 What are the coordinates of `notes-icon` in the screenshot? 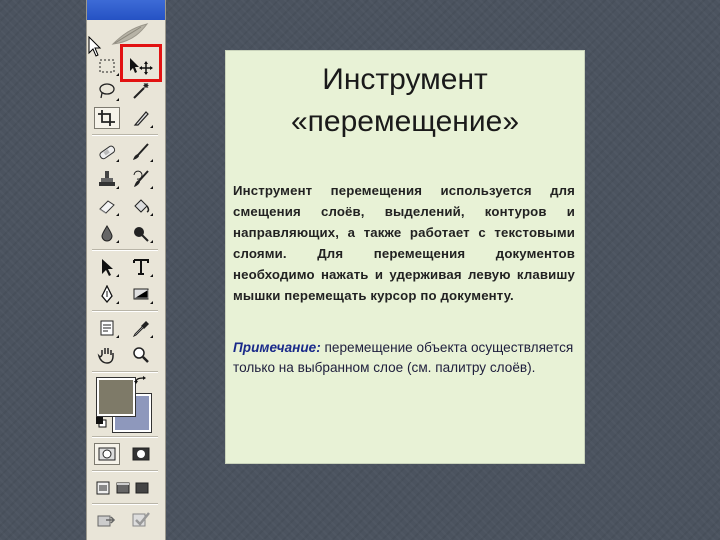 It's located at (107, 328).